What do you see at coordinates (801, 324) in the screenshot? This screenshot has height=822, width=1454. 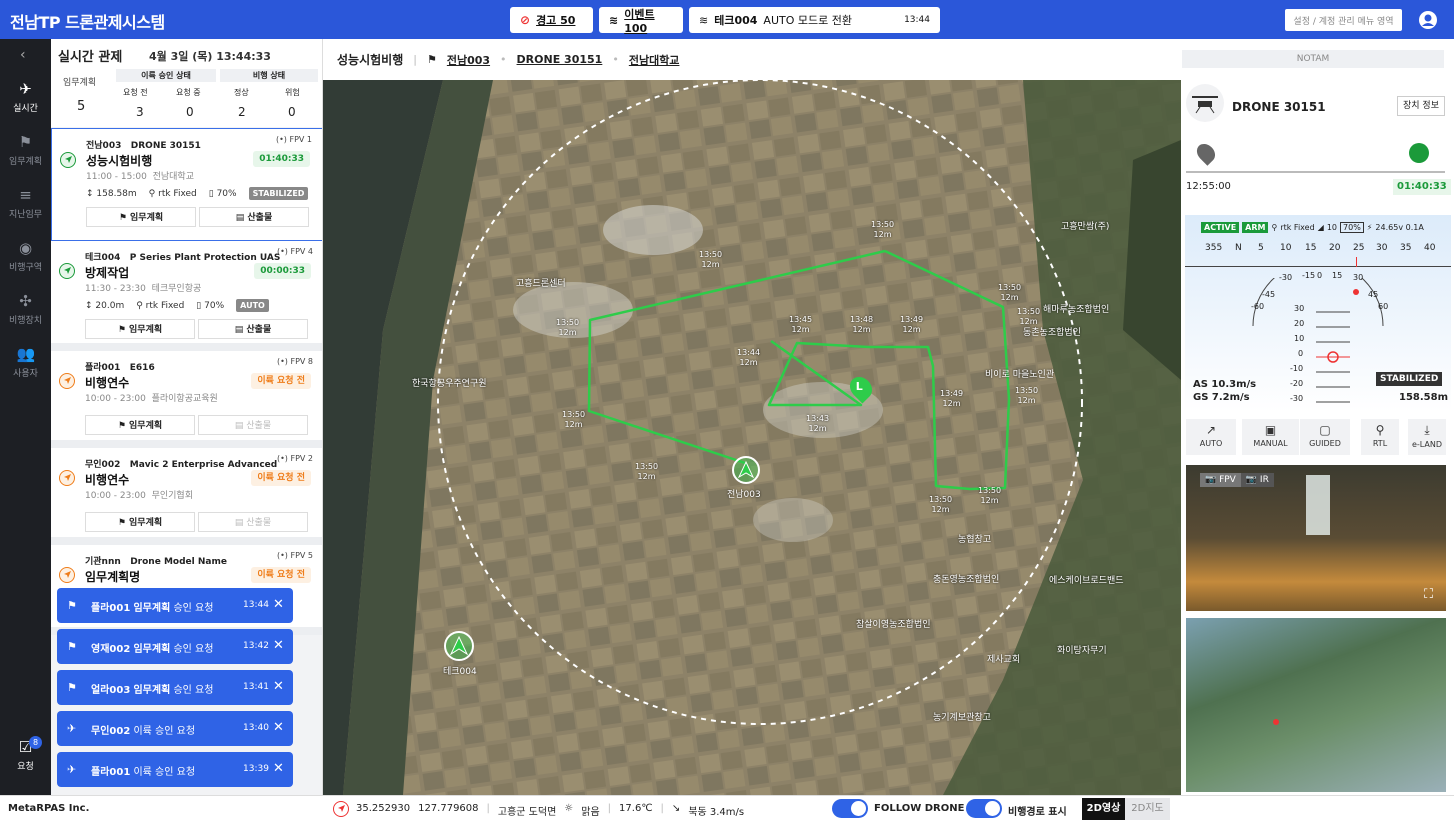 I see `waypoint-label: 13:45 12m` at bounding box center [801, 324].